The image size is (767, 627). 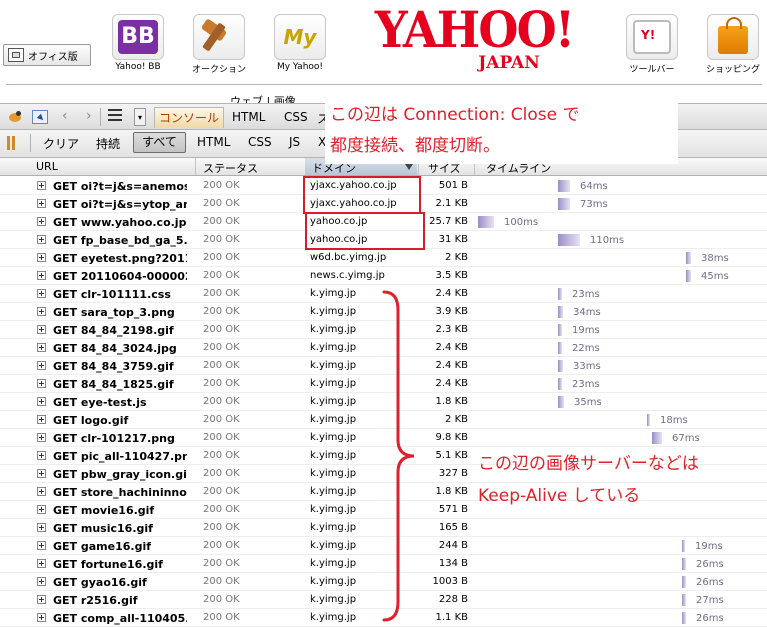 What do you see at coordinates (120, 492) in the screenshot?
I see `url-cell: GET store_hachininnoei` at bounding box center [120, 492].